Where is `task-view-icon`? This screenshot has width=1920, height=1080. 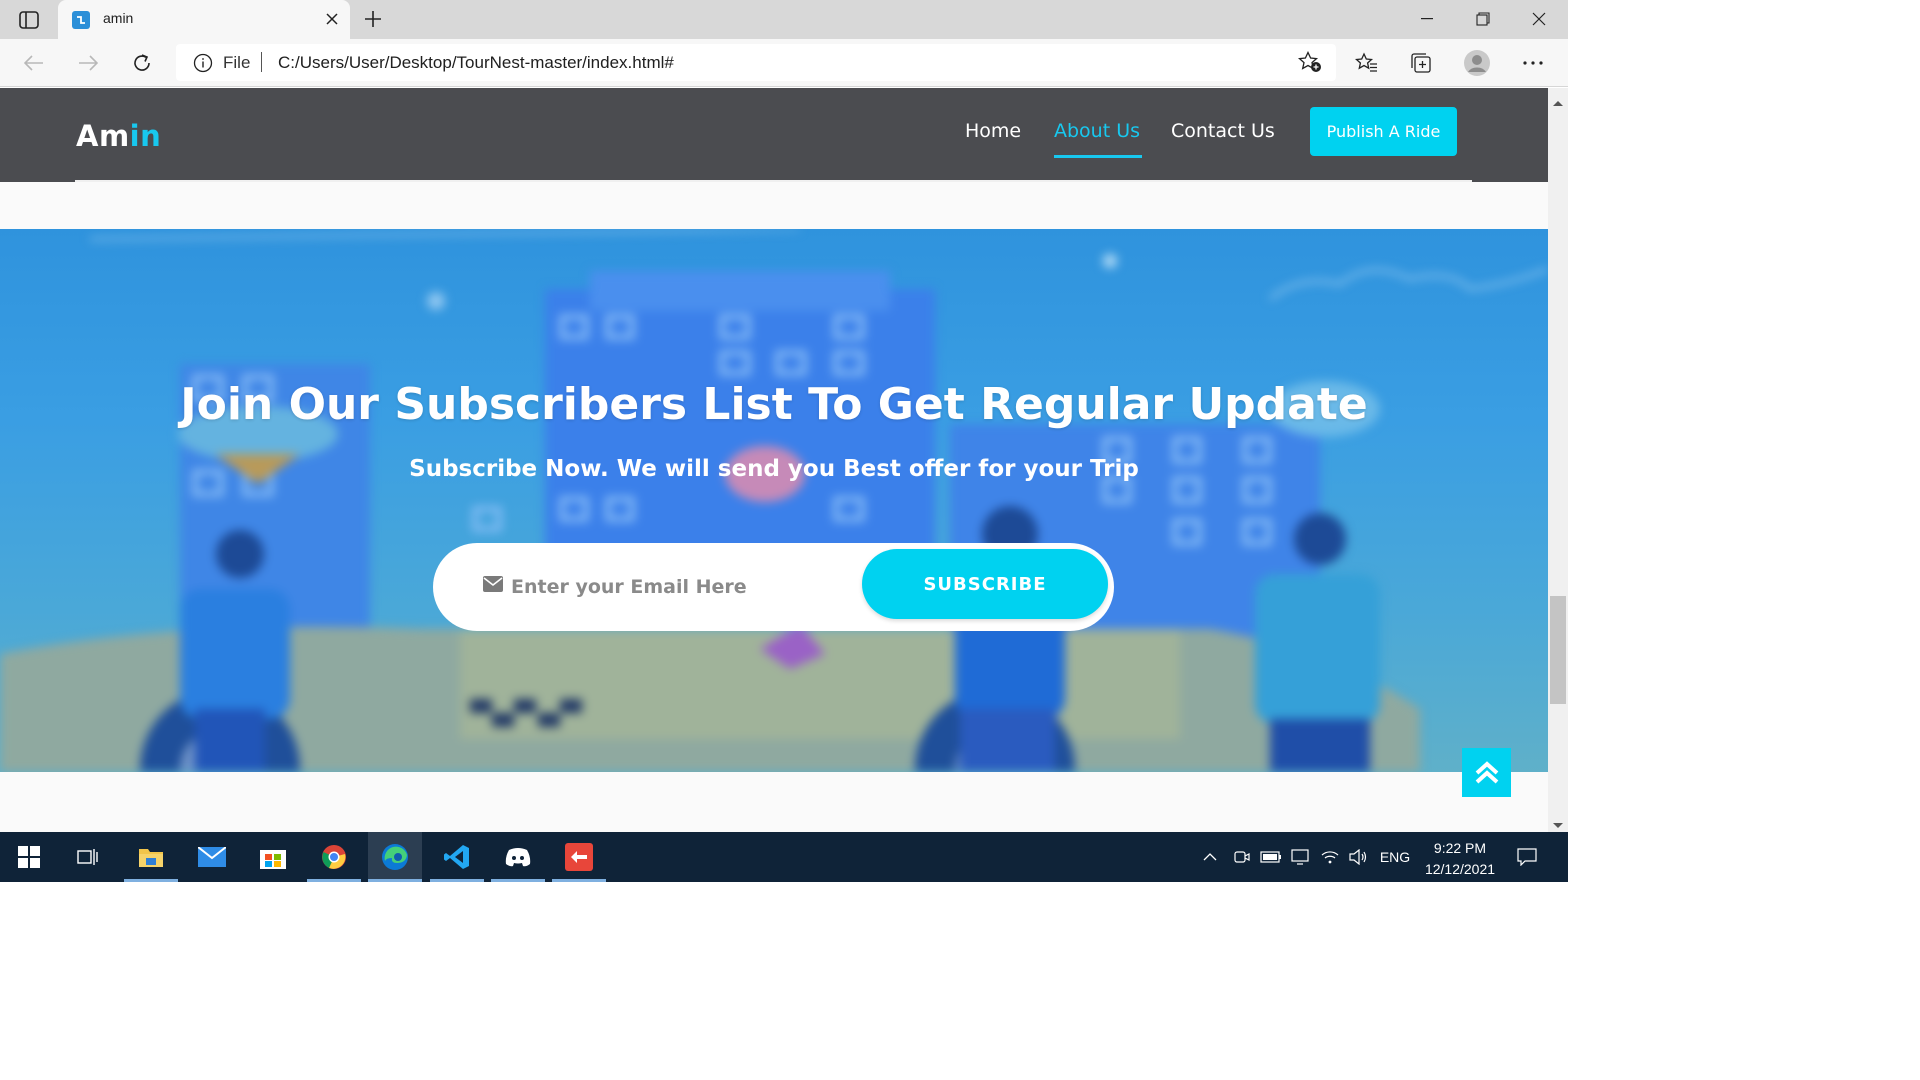 task-view-icon is located at coordinates (88, 857).